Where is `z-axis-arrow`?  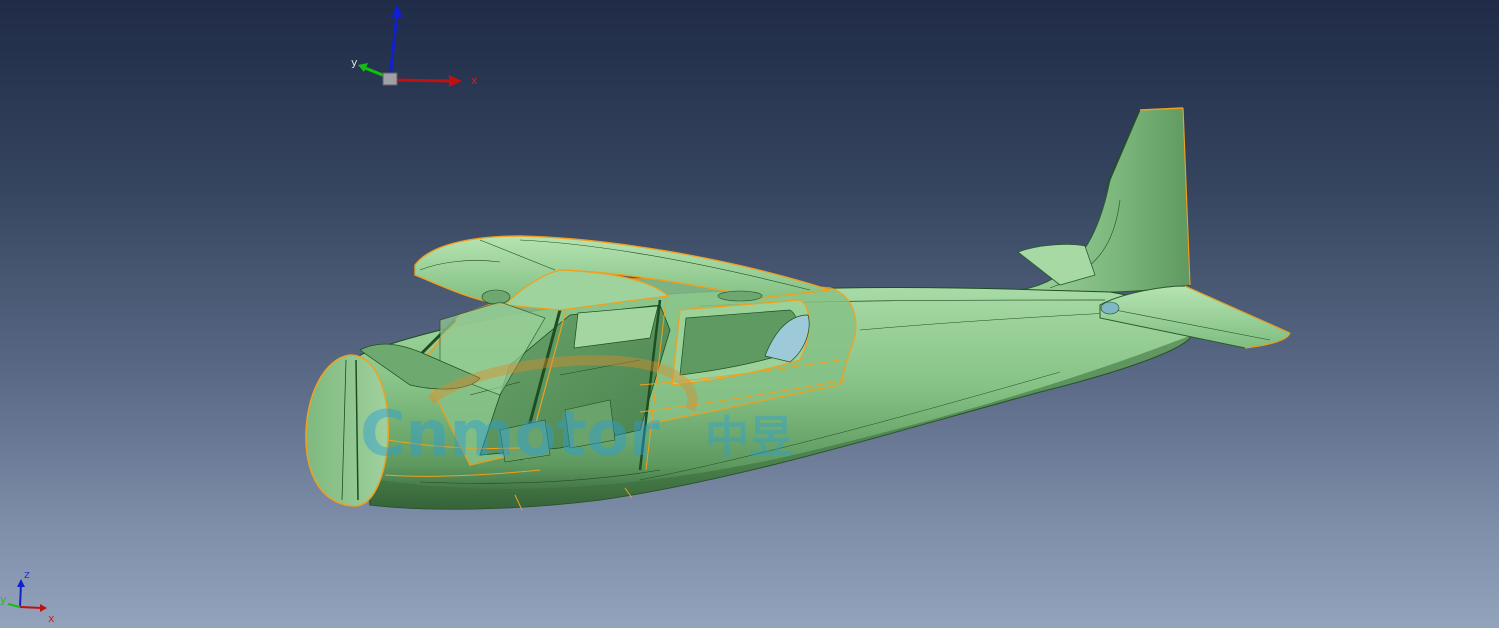 z-axis-arrow is located at coordinates (397, 11).